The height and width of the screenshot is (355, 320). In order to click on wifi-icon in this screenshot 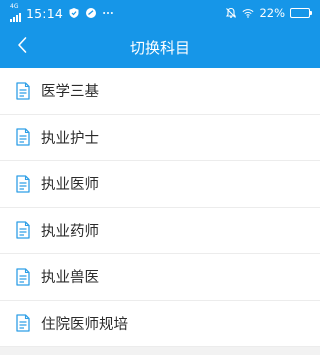, I will do `click(248, 13)`.